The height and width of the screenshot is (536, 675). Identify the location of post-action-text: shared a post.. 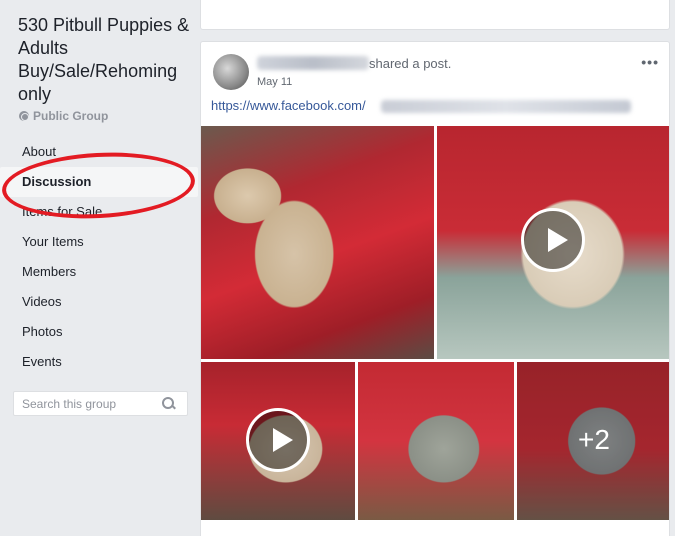
(410, 63).